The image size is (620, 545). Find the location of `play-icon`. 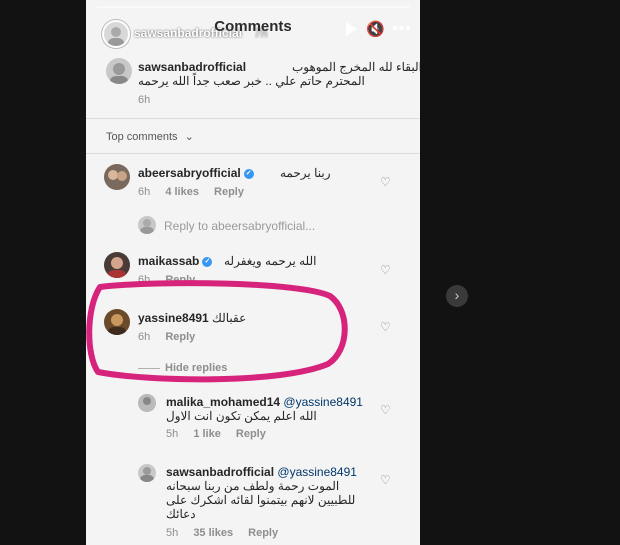

play-icon is located at coordinates (351, 29).